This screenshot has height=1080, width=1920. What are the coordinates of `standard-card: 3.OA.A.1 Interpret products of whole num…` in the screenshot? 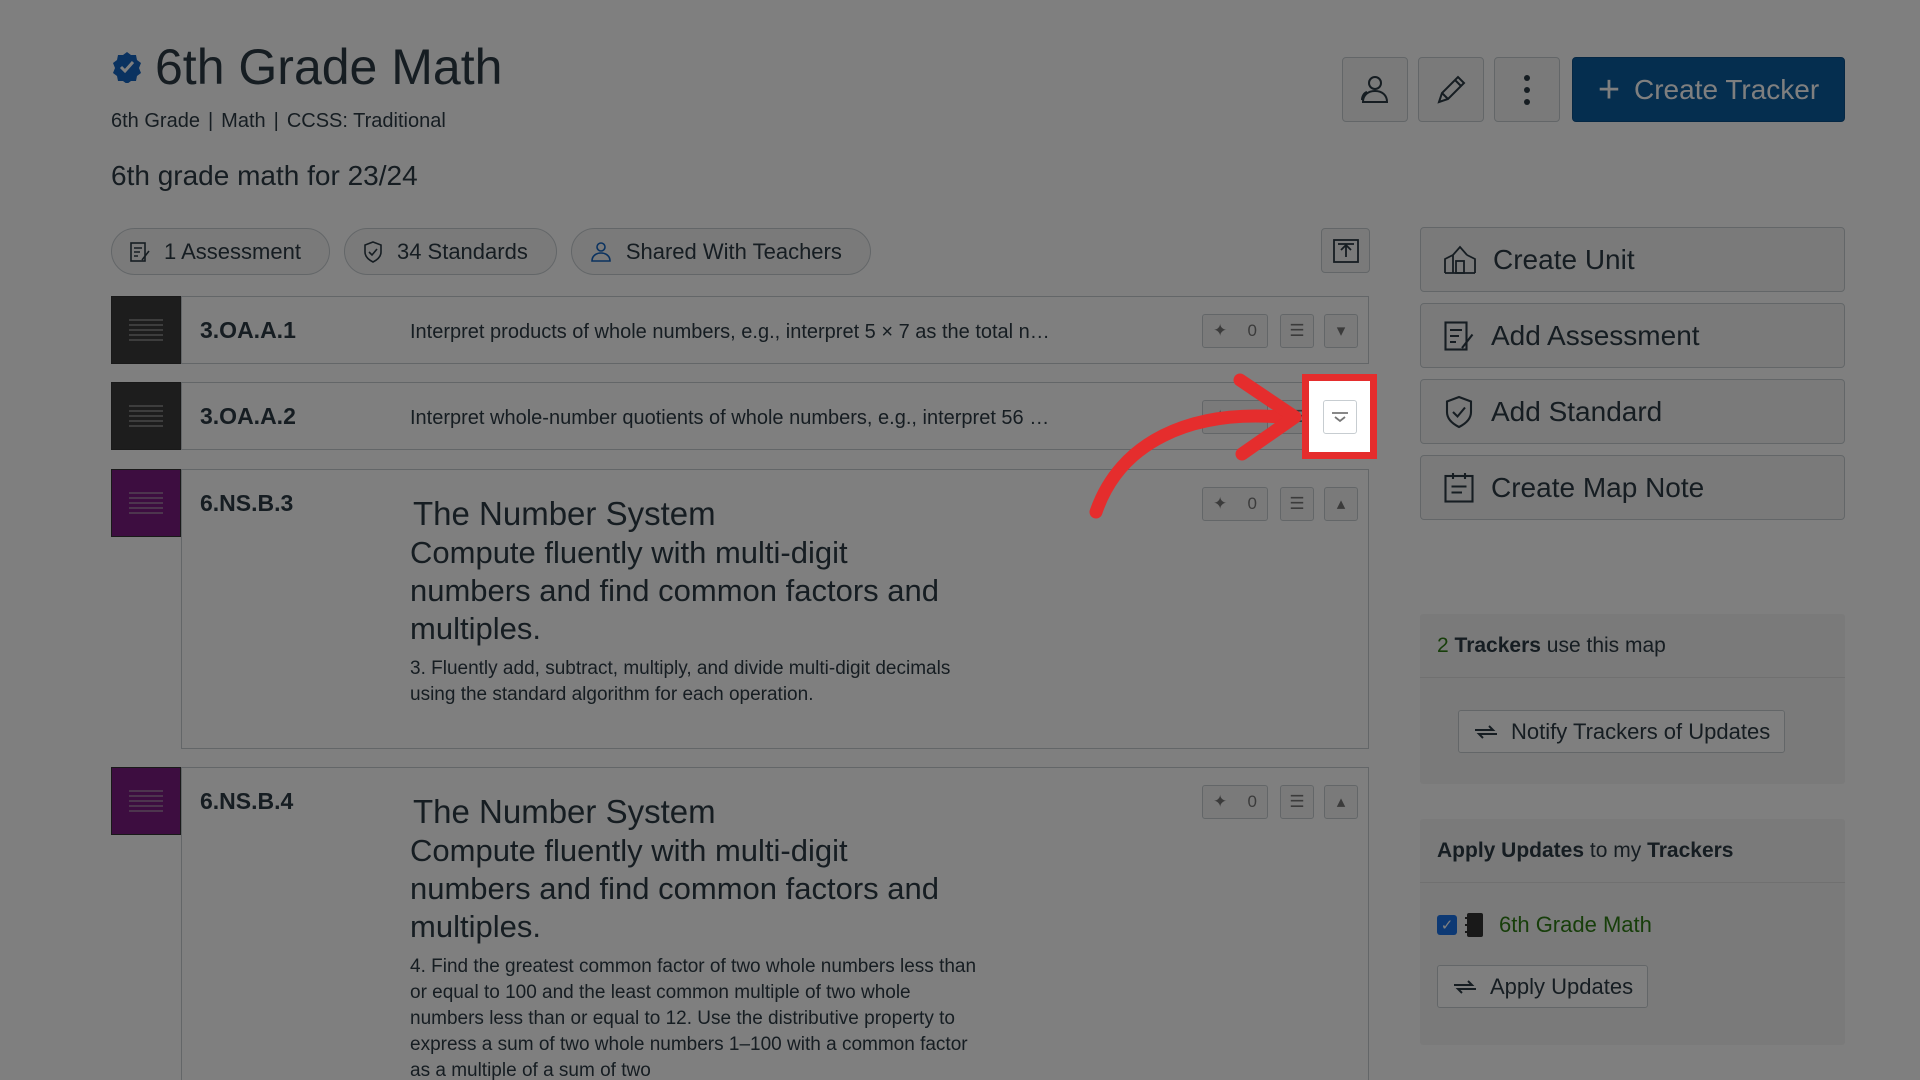 It's located at (775, 330).